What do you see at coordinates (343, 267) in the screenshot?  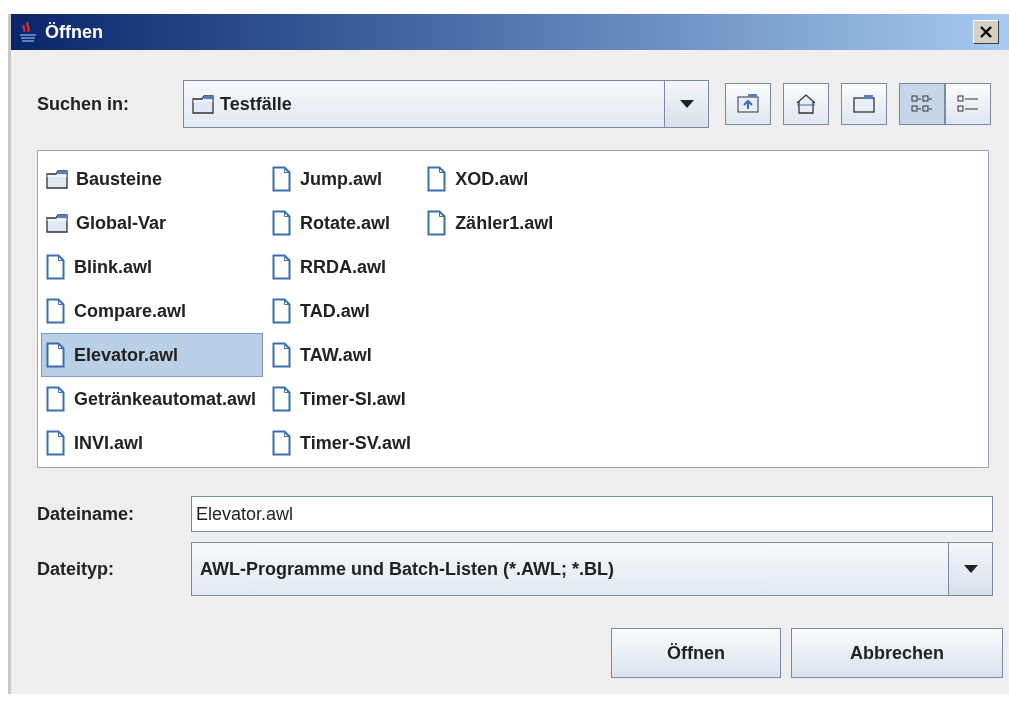 I see `file-list-item: RRDA.awl` at bounding box center [343, 267].